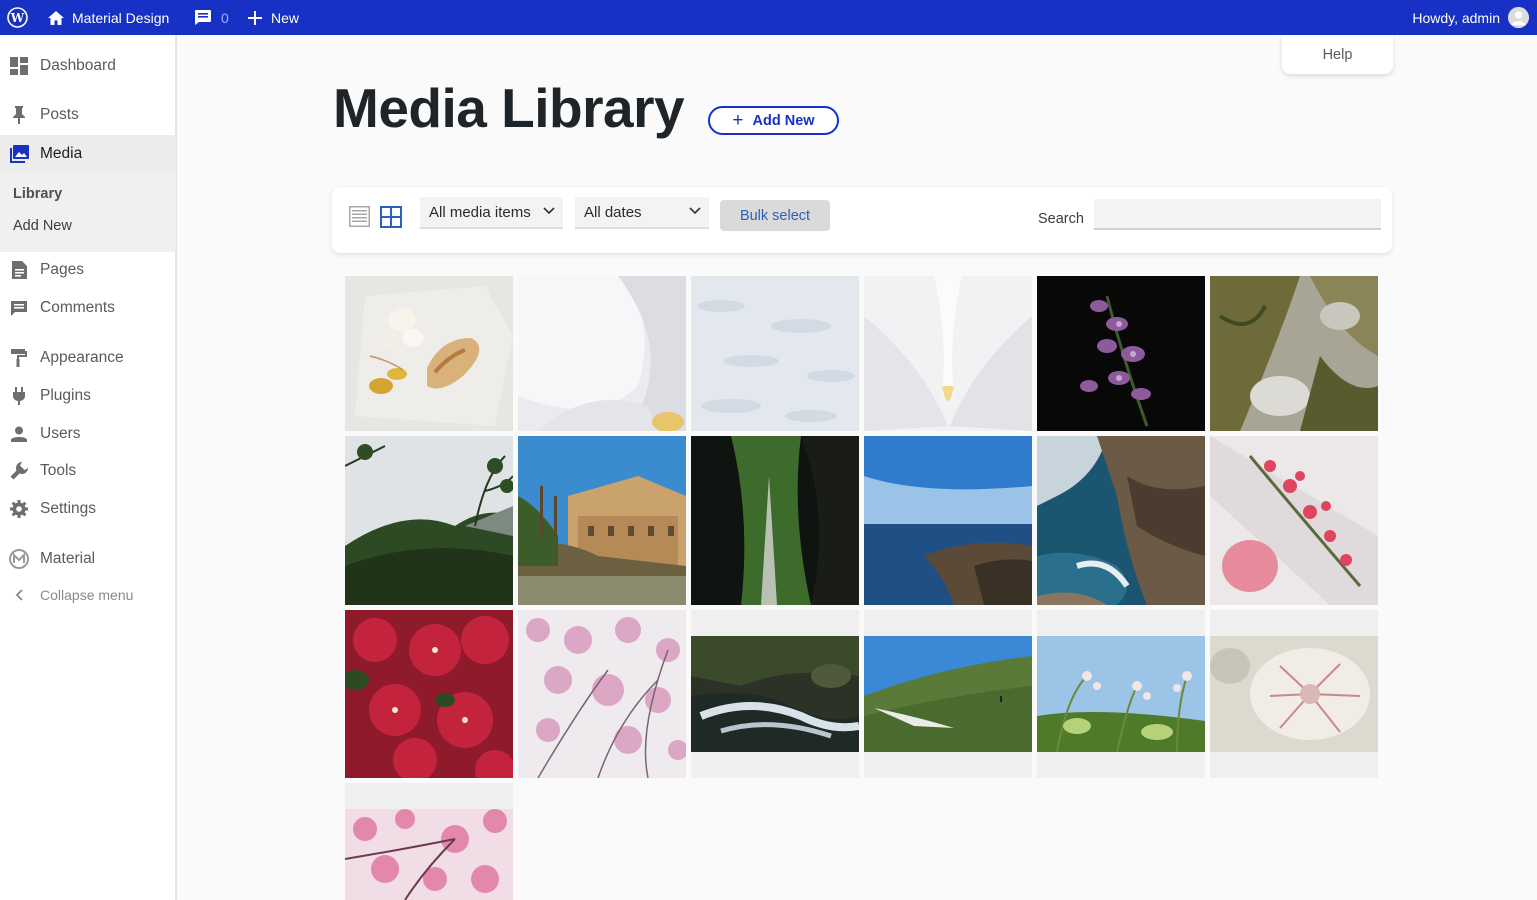 Image resolution: width=1537 pixels, height=900 pixels. I want to click on new-label: New, so click(285, 17).